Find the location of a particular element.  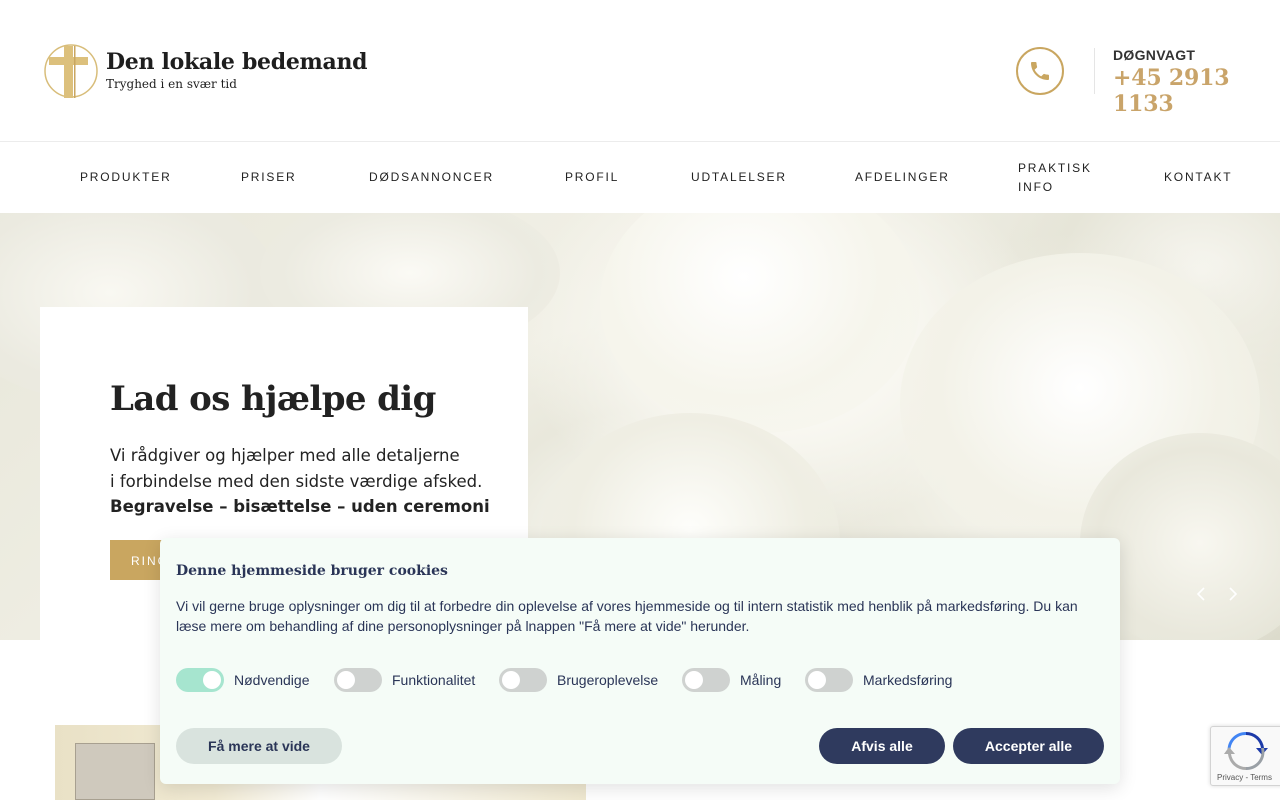

toggle-measurement: Måling is located at coordinates (731, 680).